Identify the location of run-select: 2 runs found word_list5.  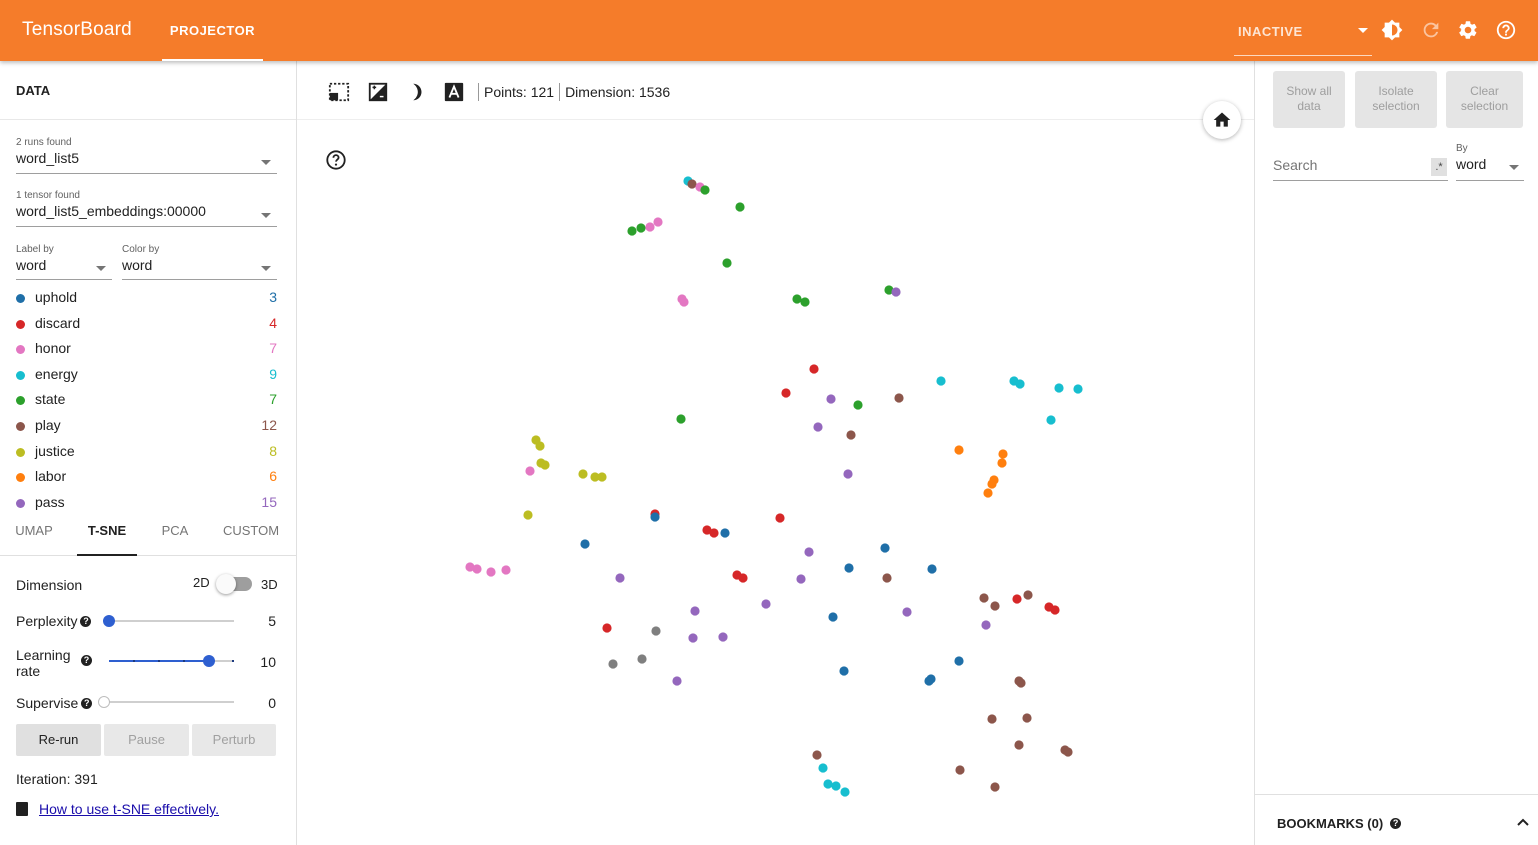
(146, 155).